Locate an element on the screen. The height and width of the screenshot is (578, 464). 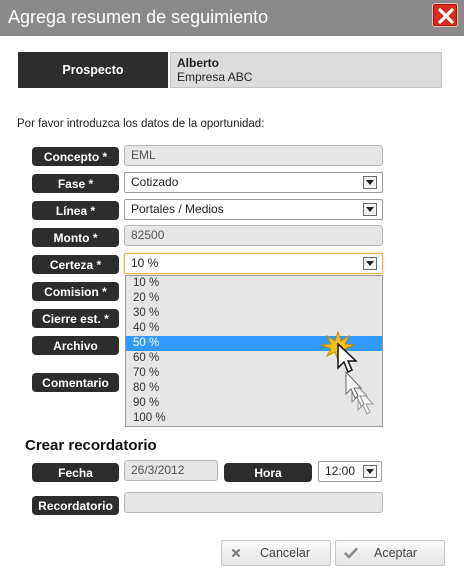
close-button is located at coordinates (445, 15).